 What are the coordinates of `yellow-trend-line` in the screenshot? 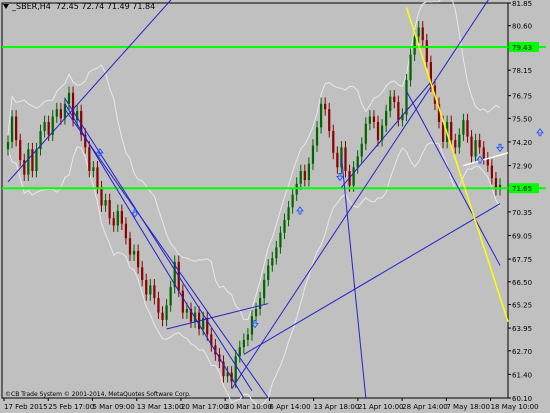 It's located at (457, 164).